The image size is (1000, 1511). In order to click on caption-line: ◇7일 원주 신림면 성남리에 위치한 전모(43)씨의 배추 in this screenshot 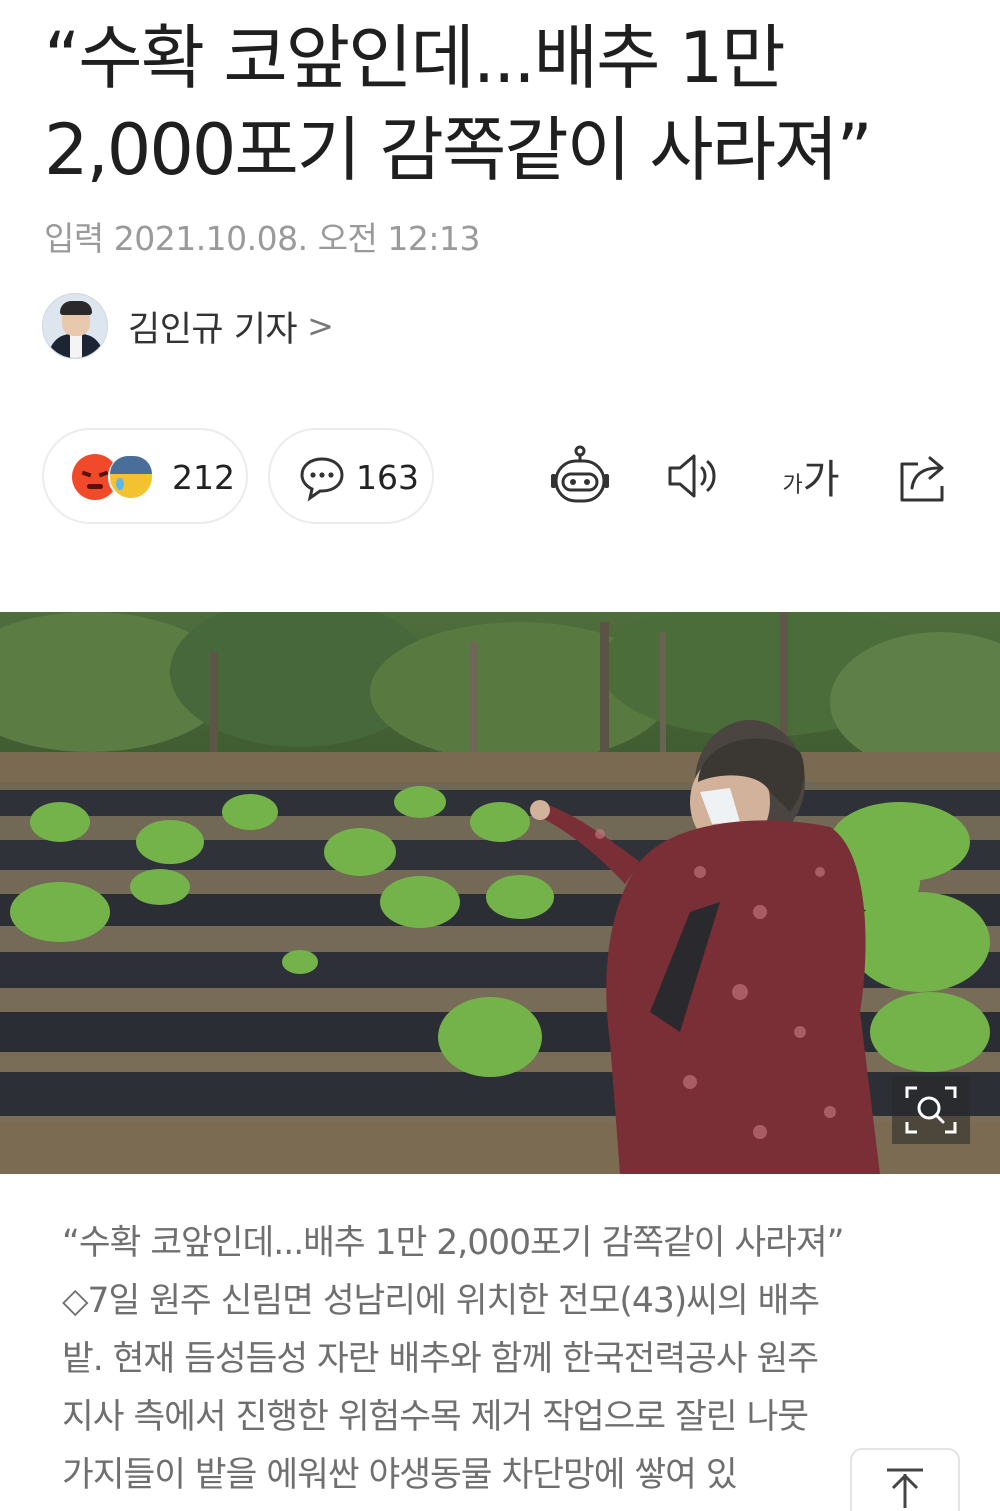, I will do `click(441, 1301)`.